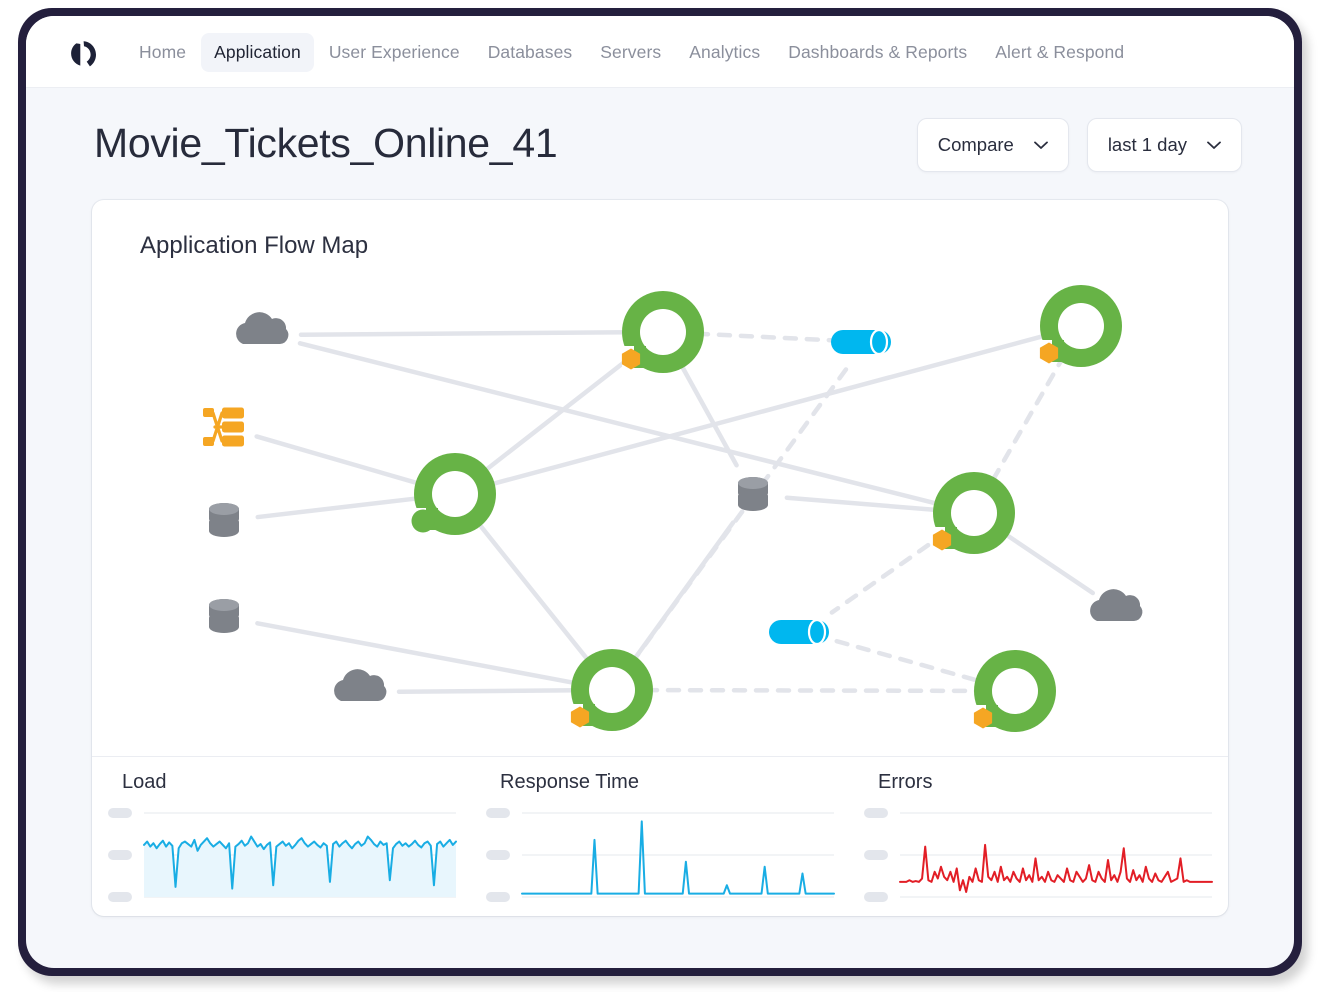 The image size is (1324, 992). Describe the element at coordinates (162, 52) in the screenshot. I see `nav-item-home: Home` at that location.